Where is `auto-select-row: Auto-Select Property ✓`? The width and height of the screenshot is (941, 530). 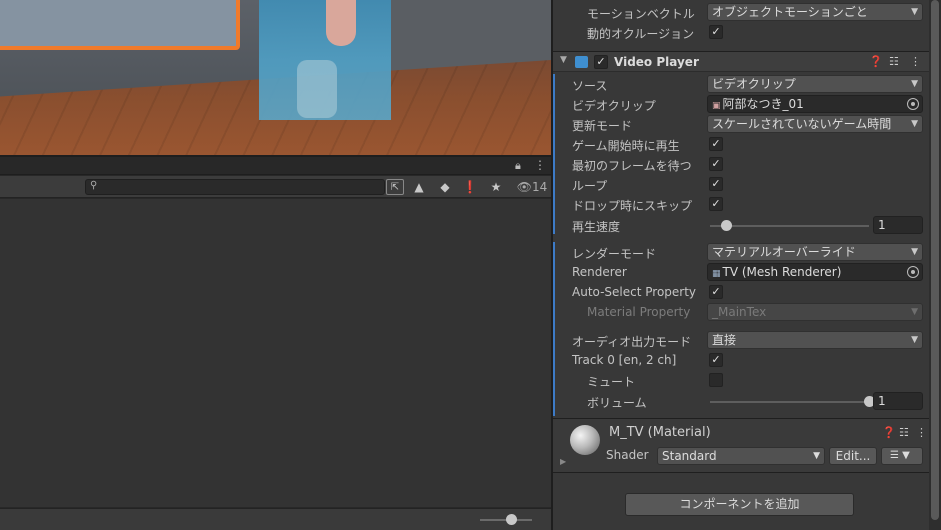
auto-select-row: Auto-Select Property ✓ is located at coordinates (741, 292).